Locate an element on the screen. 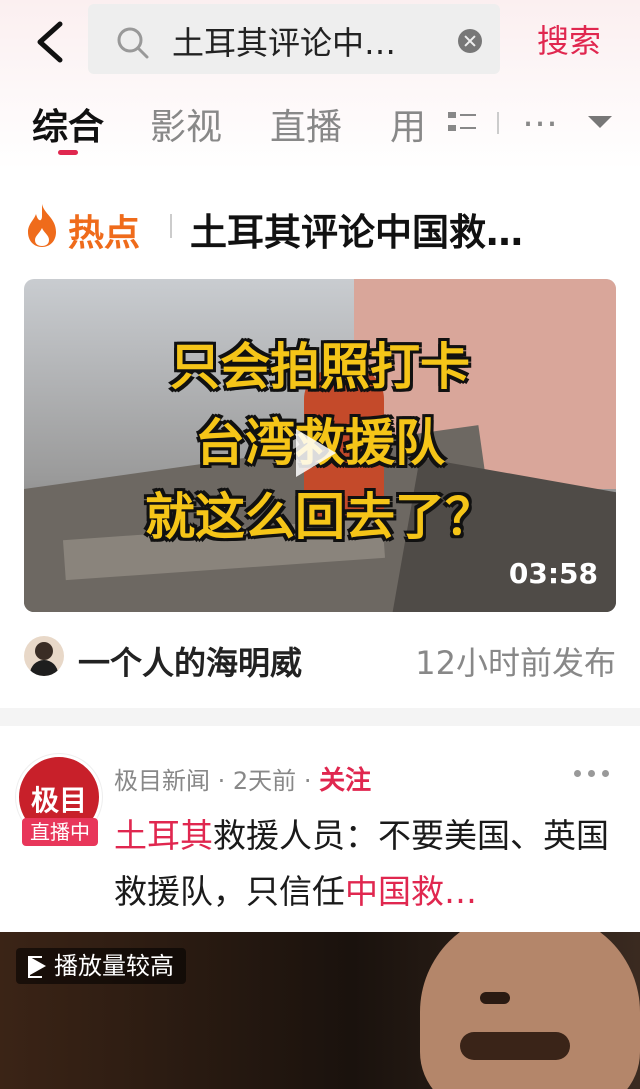 The image size is (640, 1089). video-caption-line: 就这么回去了？ is located at coordinates (320, 517).